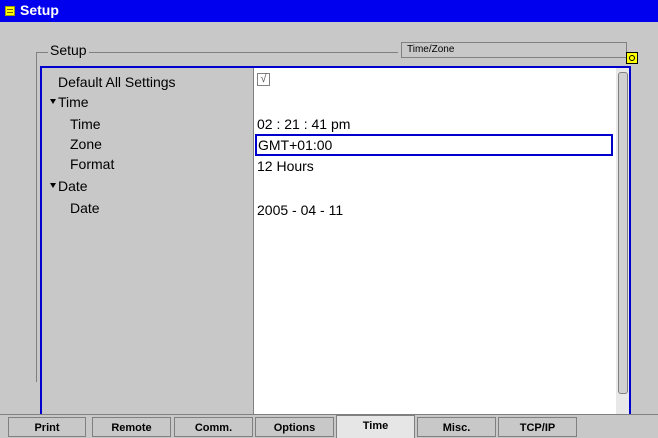  I want to click on group-border-top, so click(217, 52).